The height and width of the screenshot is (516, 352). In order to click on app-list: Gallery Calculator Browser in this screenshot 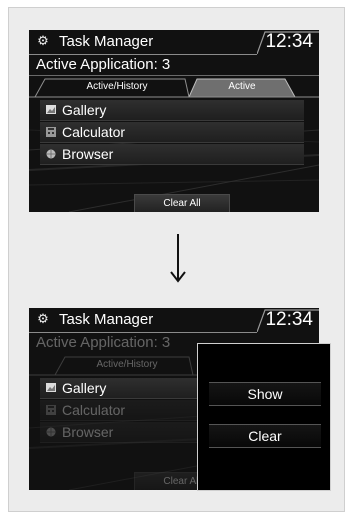, I will do `click(172, 133)`.